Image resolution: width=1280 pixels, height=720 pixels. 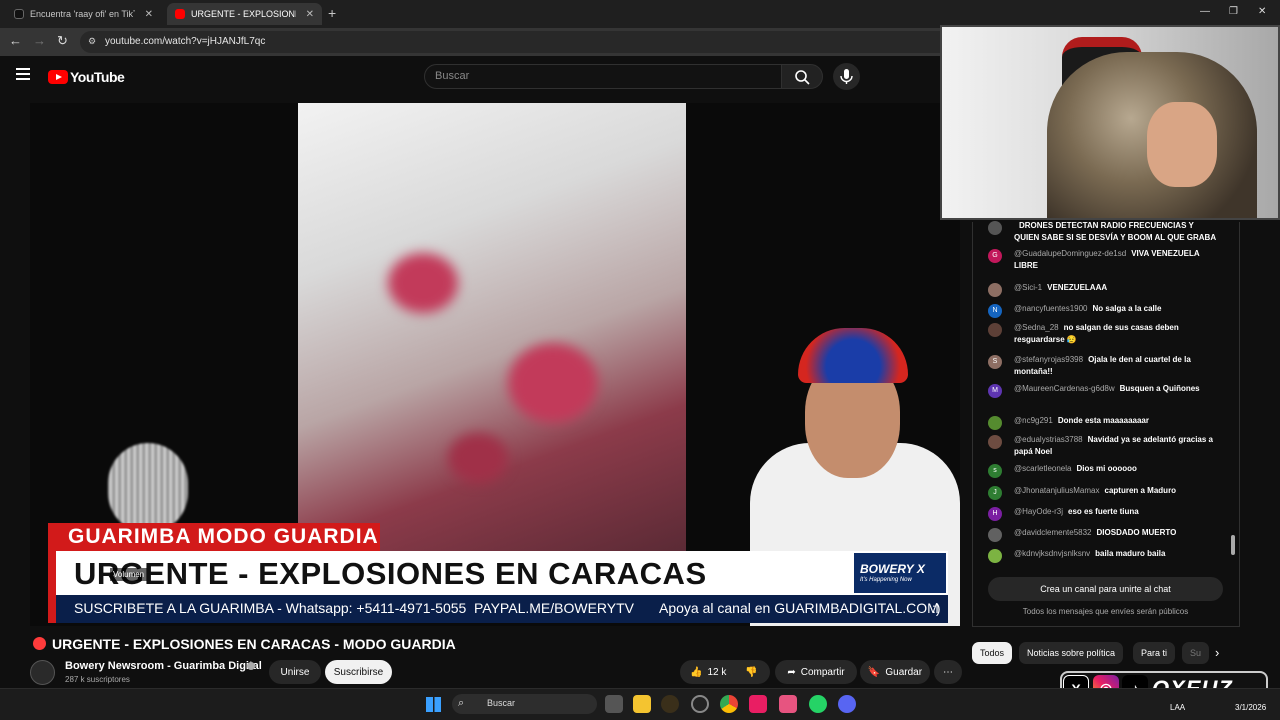 I want to click on chat-avatar: s, so click(x=995, y=471).